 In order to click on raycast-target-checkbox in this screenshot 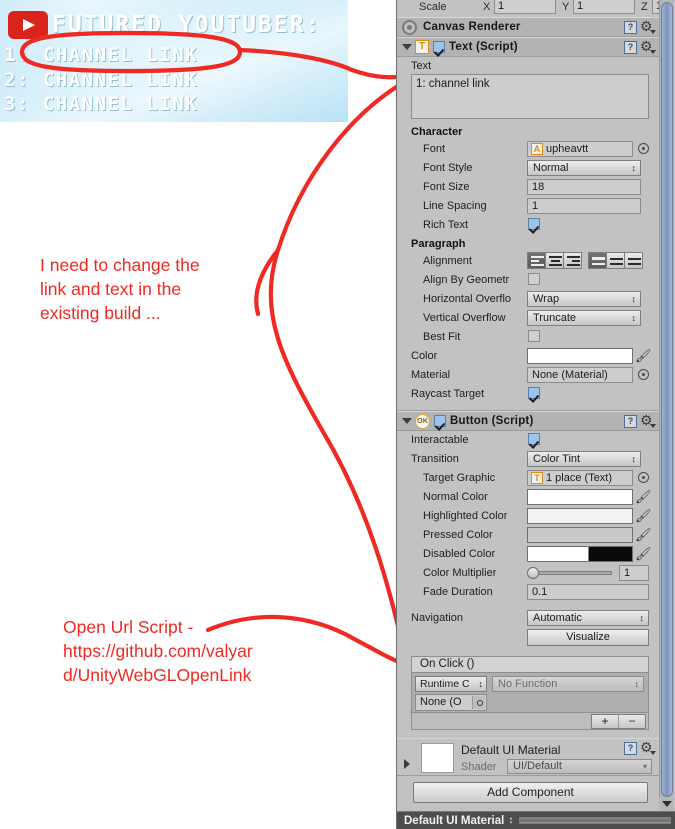, I will do `click(534, 393)`.